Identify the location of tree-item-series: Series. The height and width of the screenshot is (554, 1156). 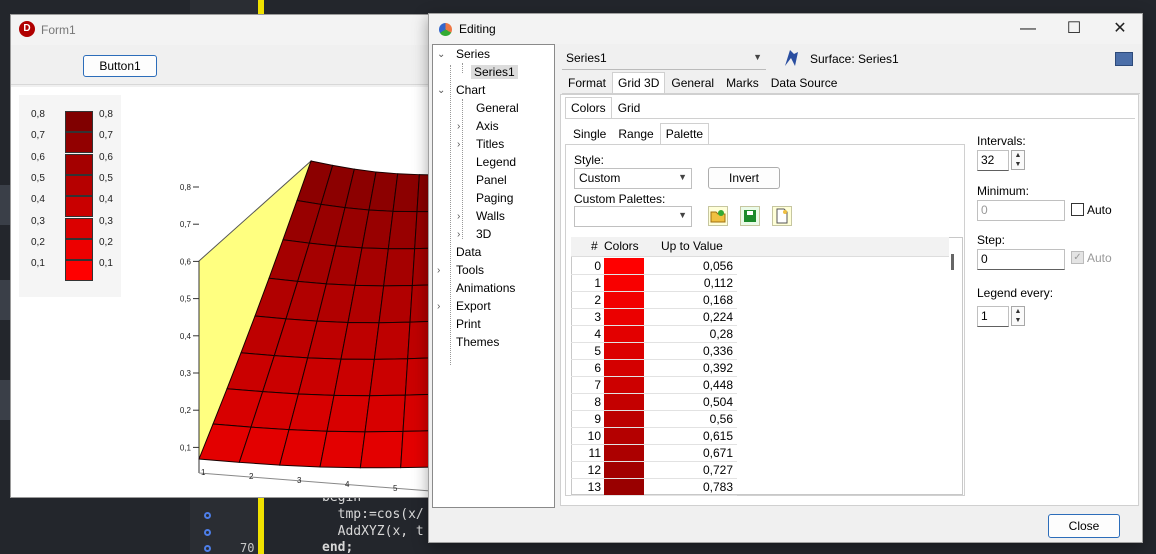
(473, 54).